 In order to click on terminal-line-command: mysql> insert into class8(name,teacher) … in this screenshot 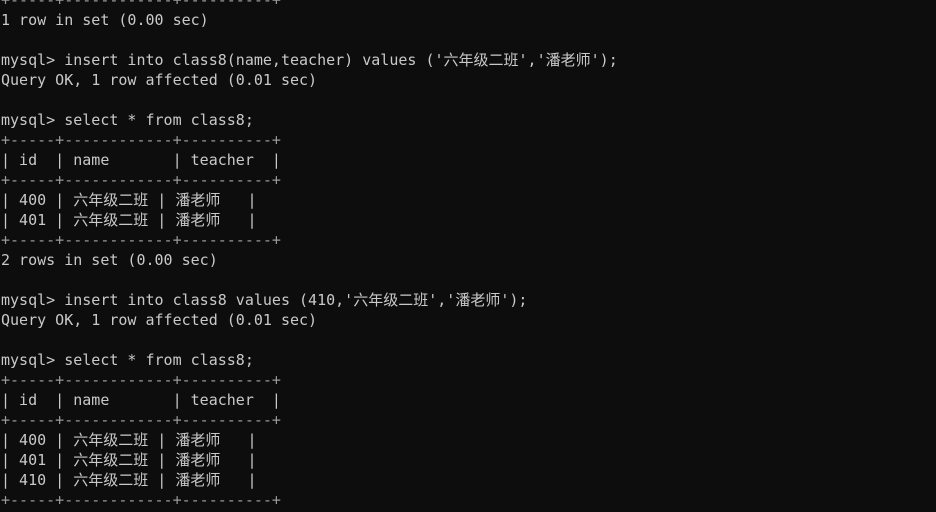, I will do `click(309, 60)`.